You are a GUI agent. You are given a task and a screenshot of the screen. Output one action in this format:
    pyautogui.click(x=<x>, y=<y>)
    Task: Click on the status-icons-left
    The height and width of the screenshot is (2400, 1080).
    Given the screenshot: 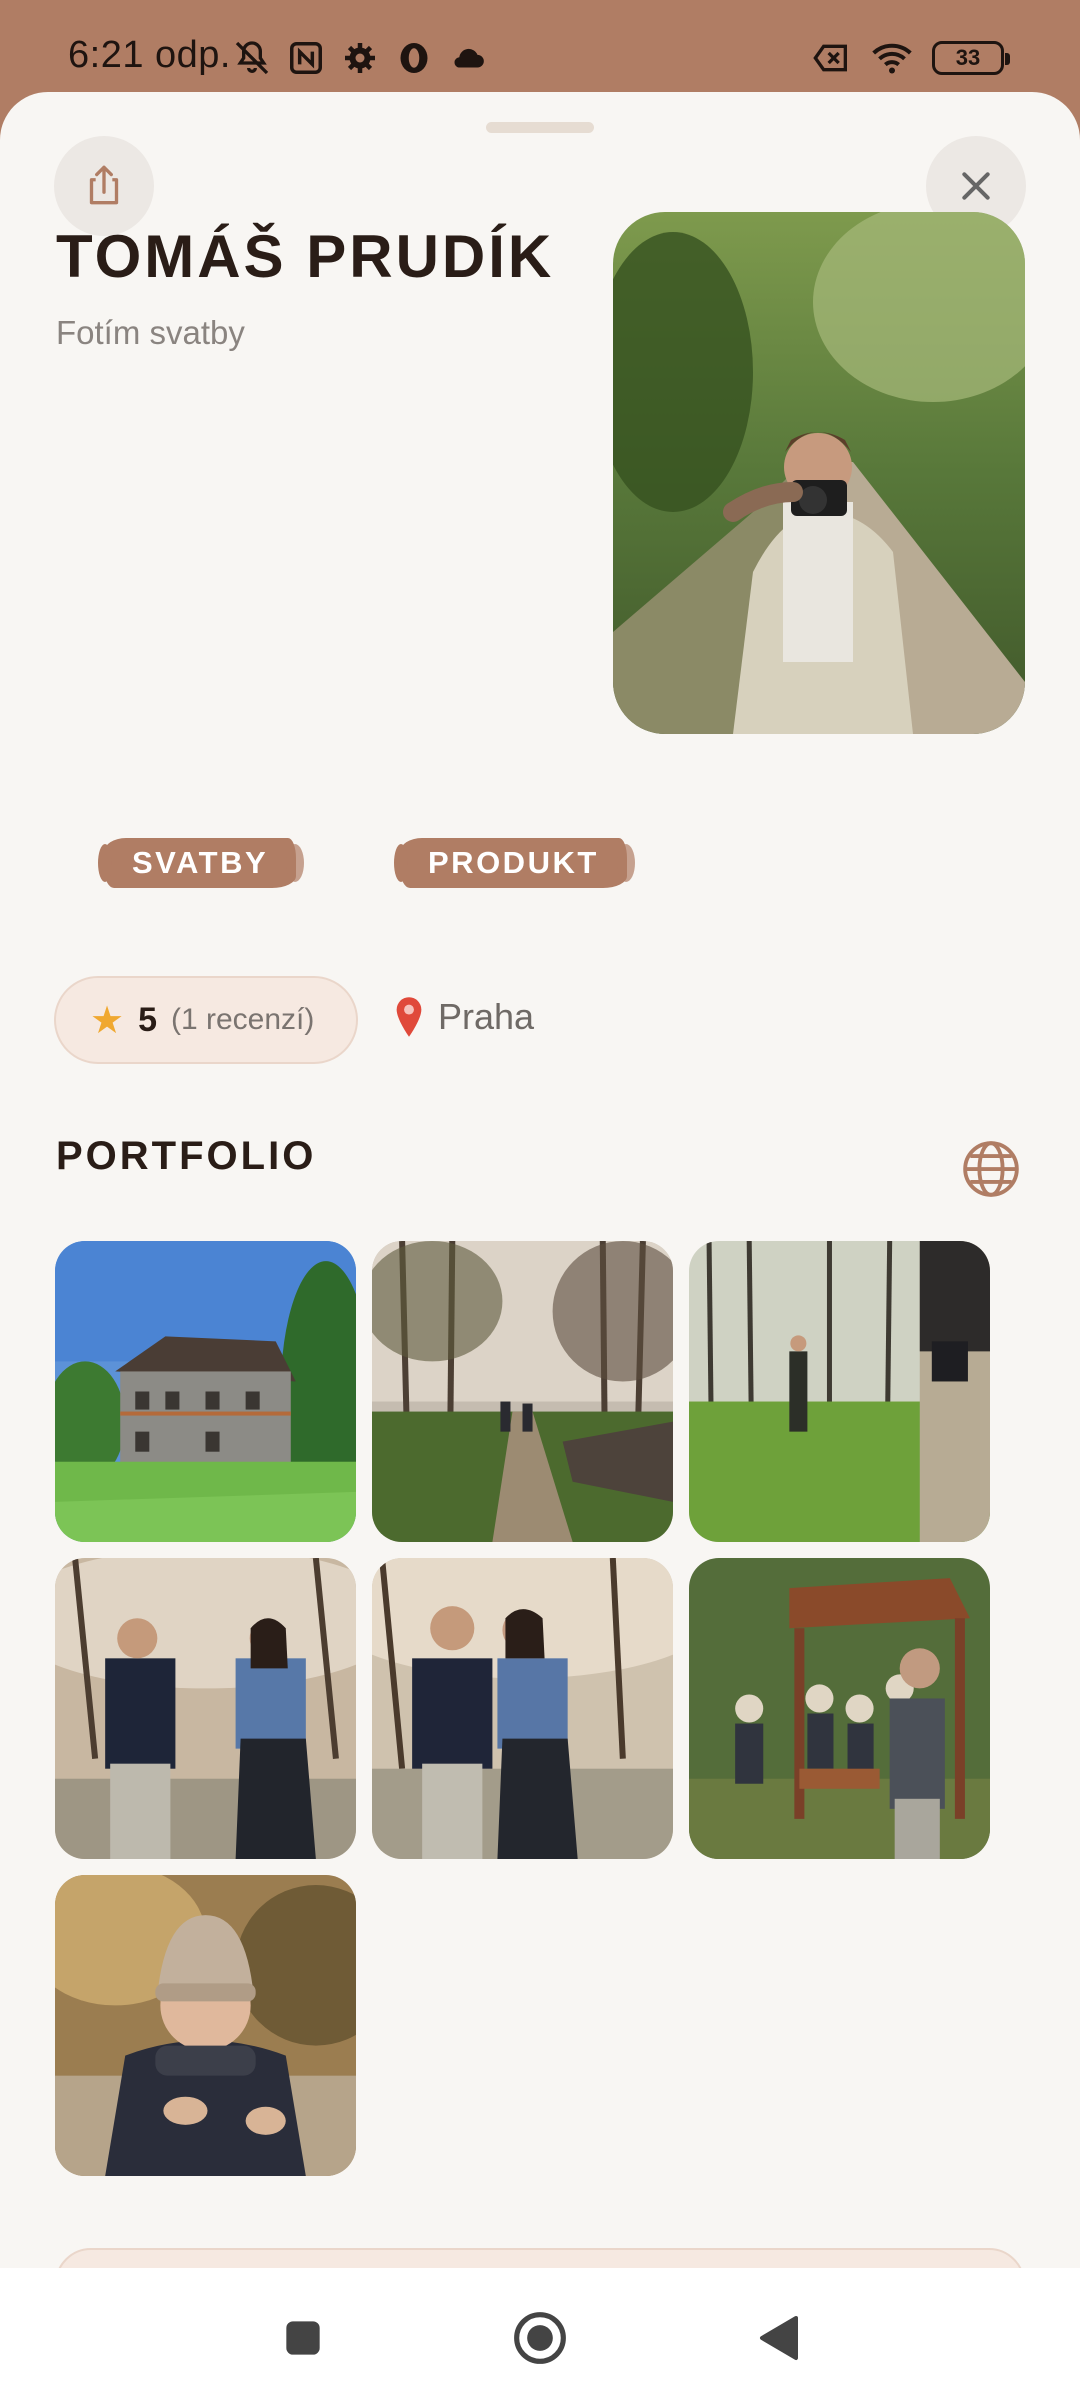 What is the action you would take?
    pyautogui.click(x=360, y=58)
    